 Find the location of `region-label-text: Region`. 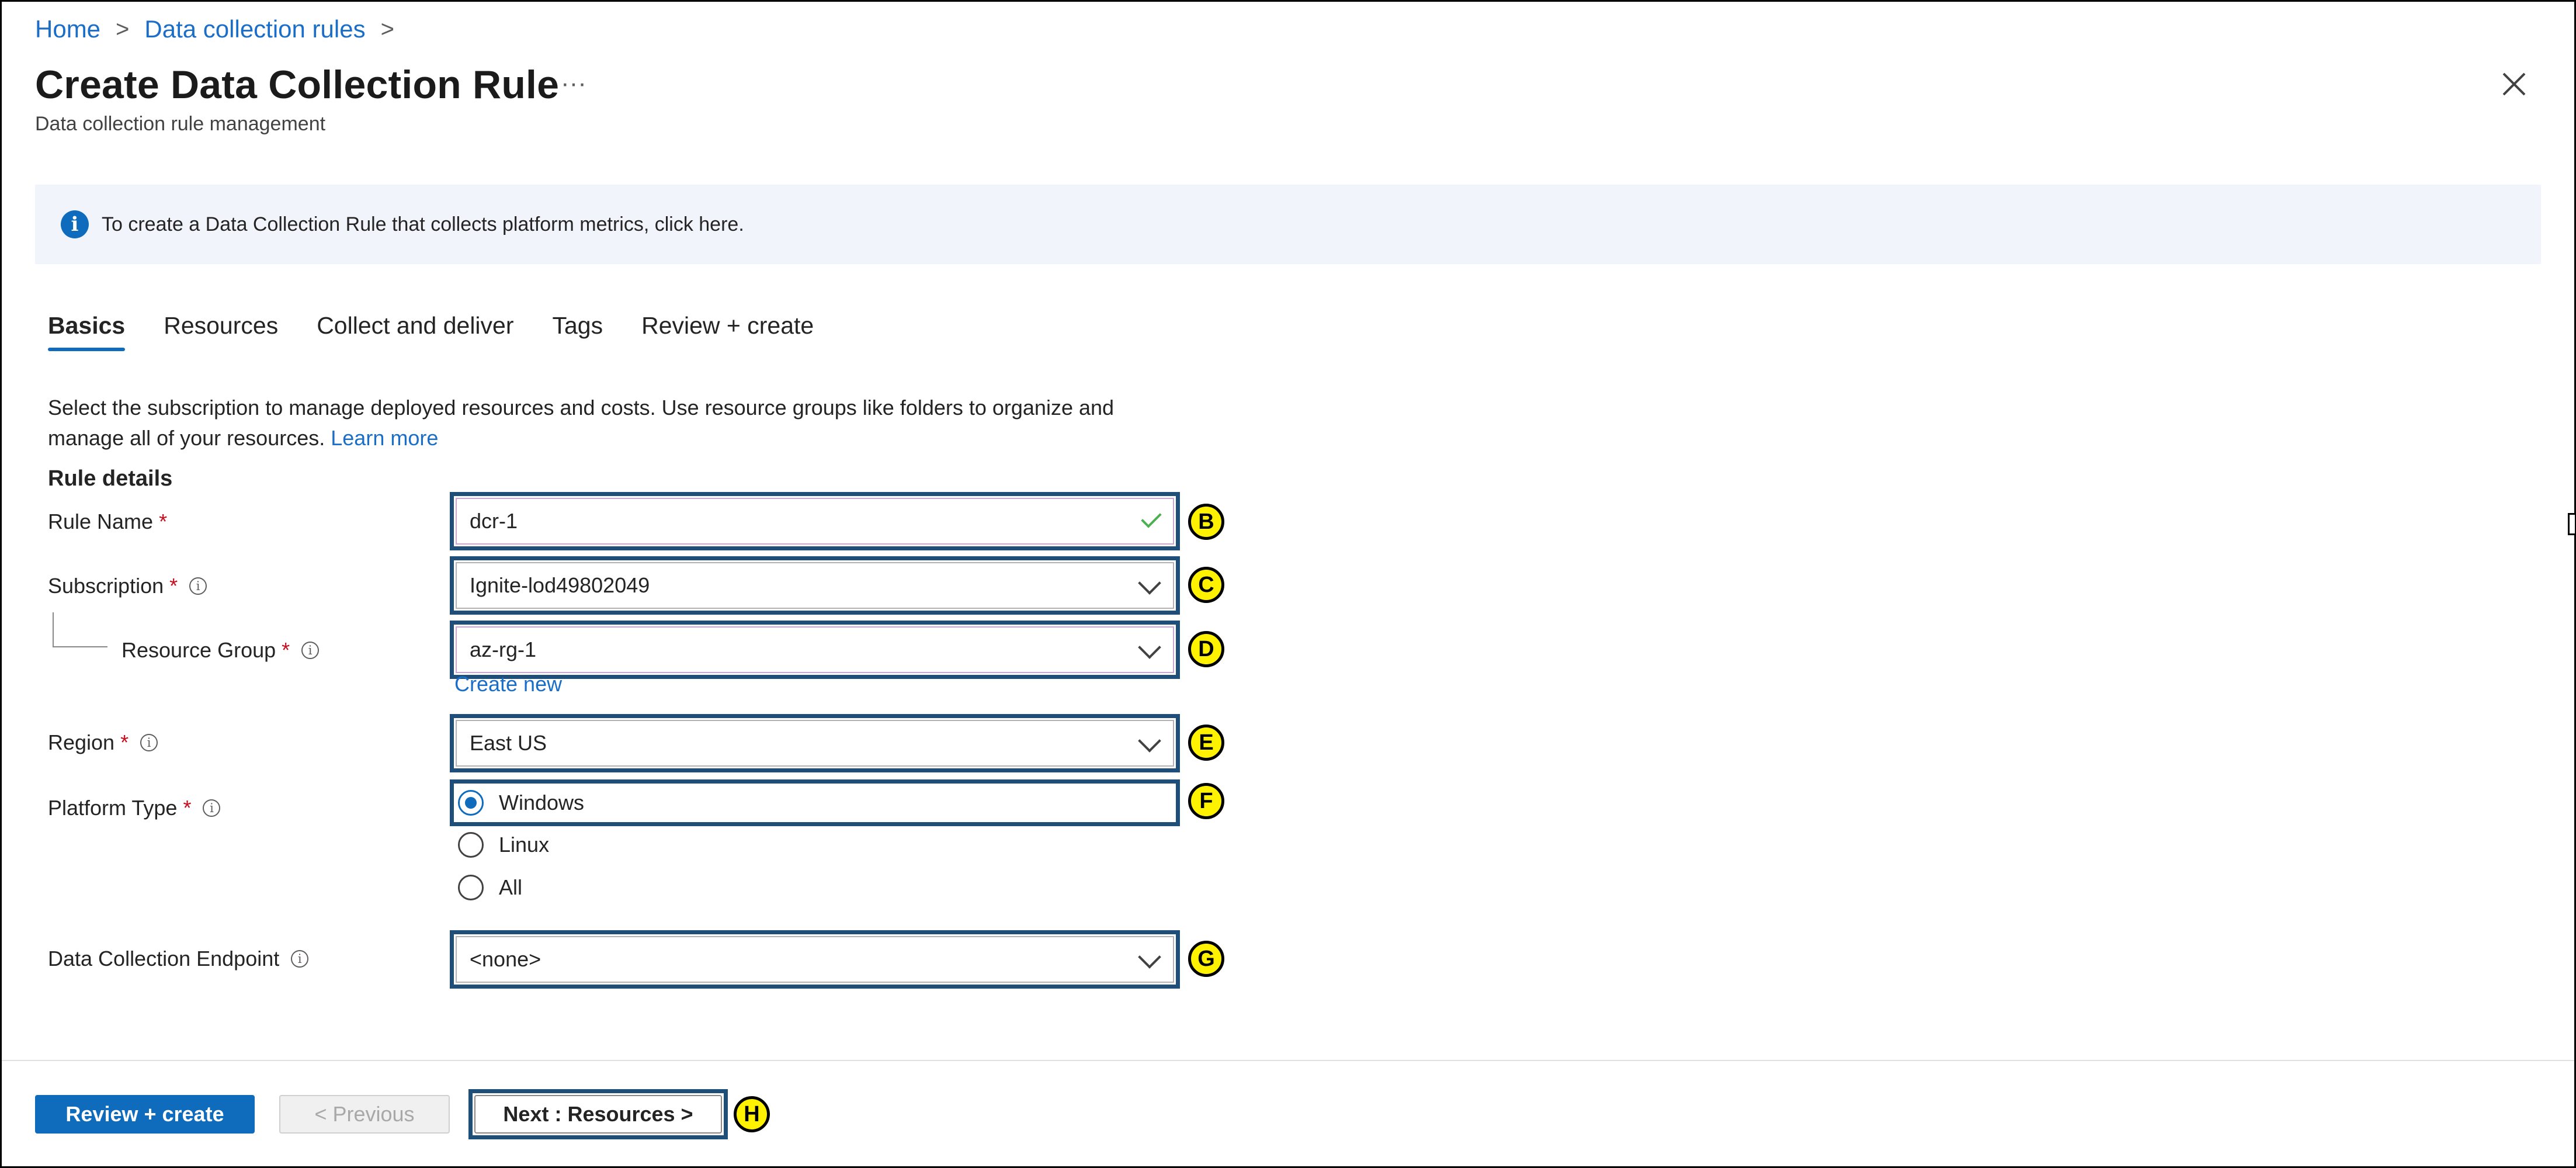

region-label-text: Region is located at coordinates (81, 742).